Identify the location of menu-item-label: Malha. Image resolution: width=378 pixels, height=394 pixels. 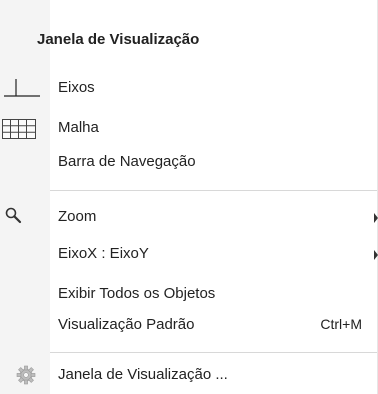
(78, 127).